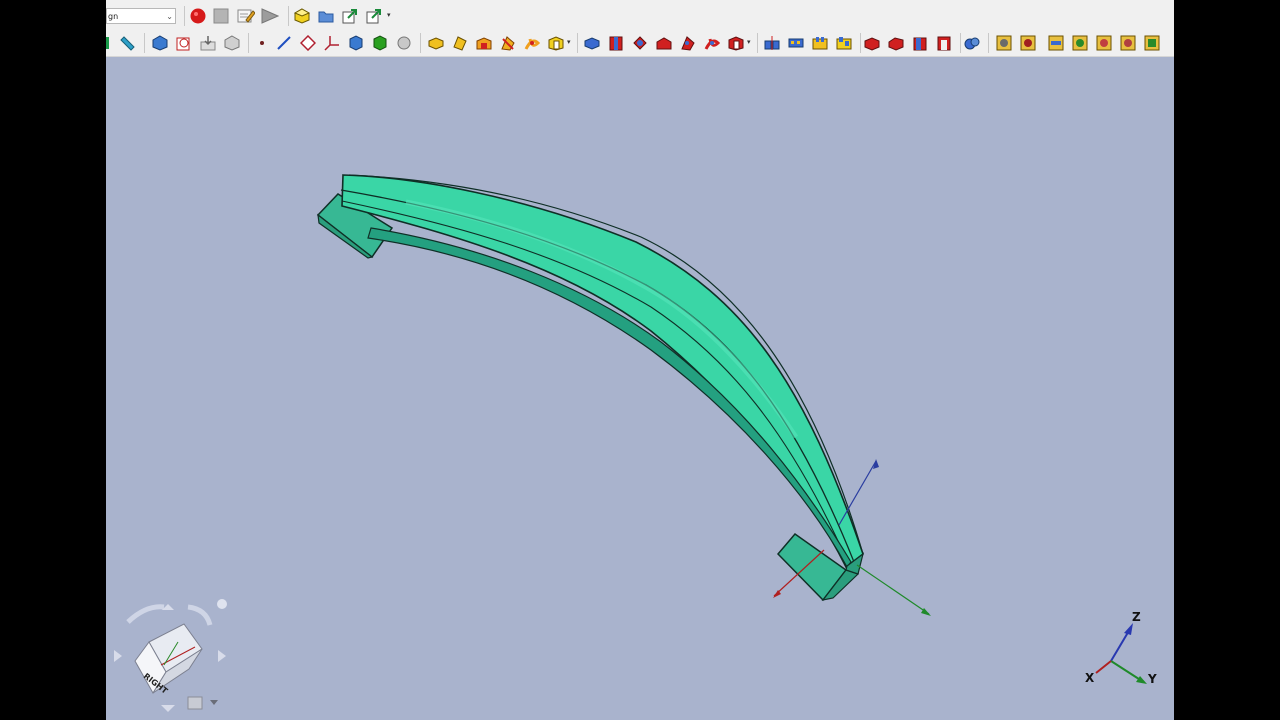 This screenshot has width=1280, height=720. Describe the element at coordinates (380, 43) in the screenshot. I see `subshape-binder-icon` at that location.